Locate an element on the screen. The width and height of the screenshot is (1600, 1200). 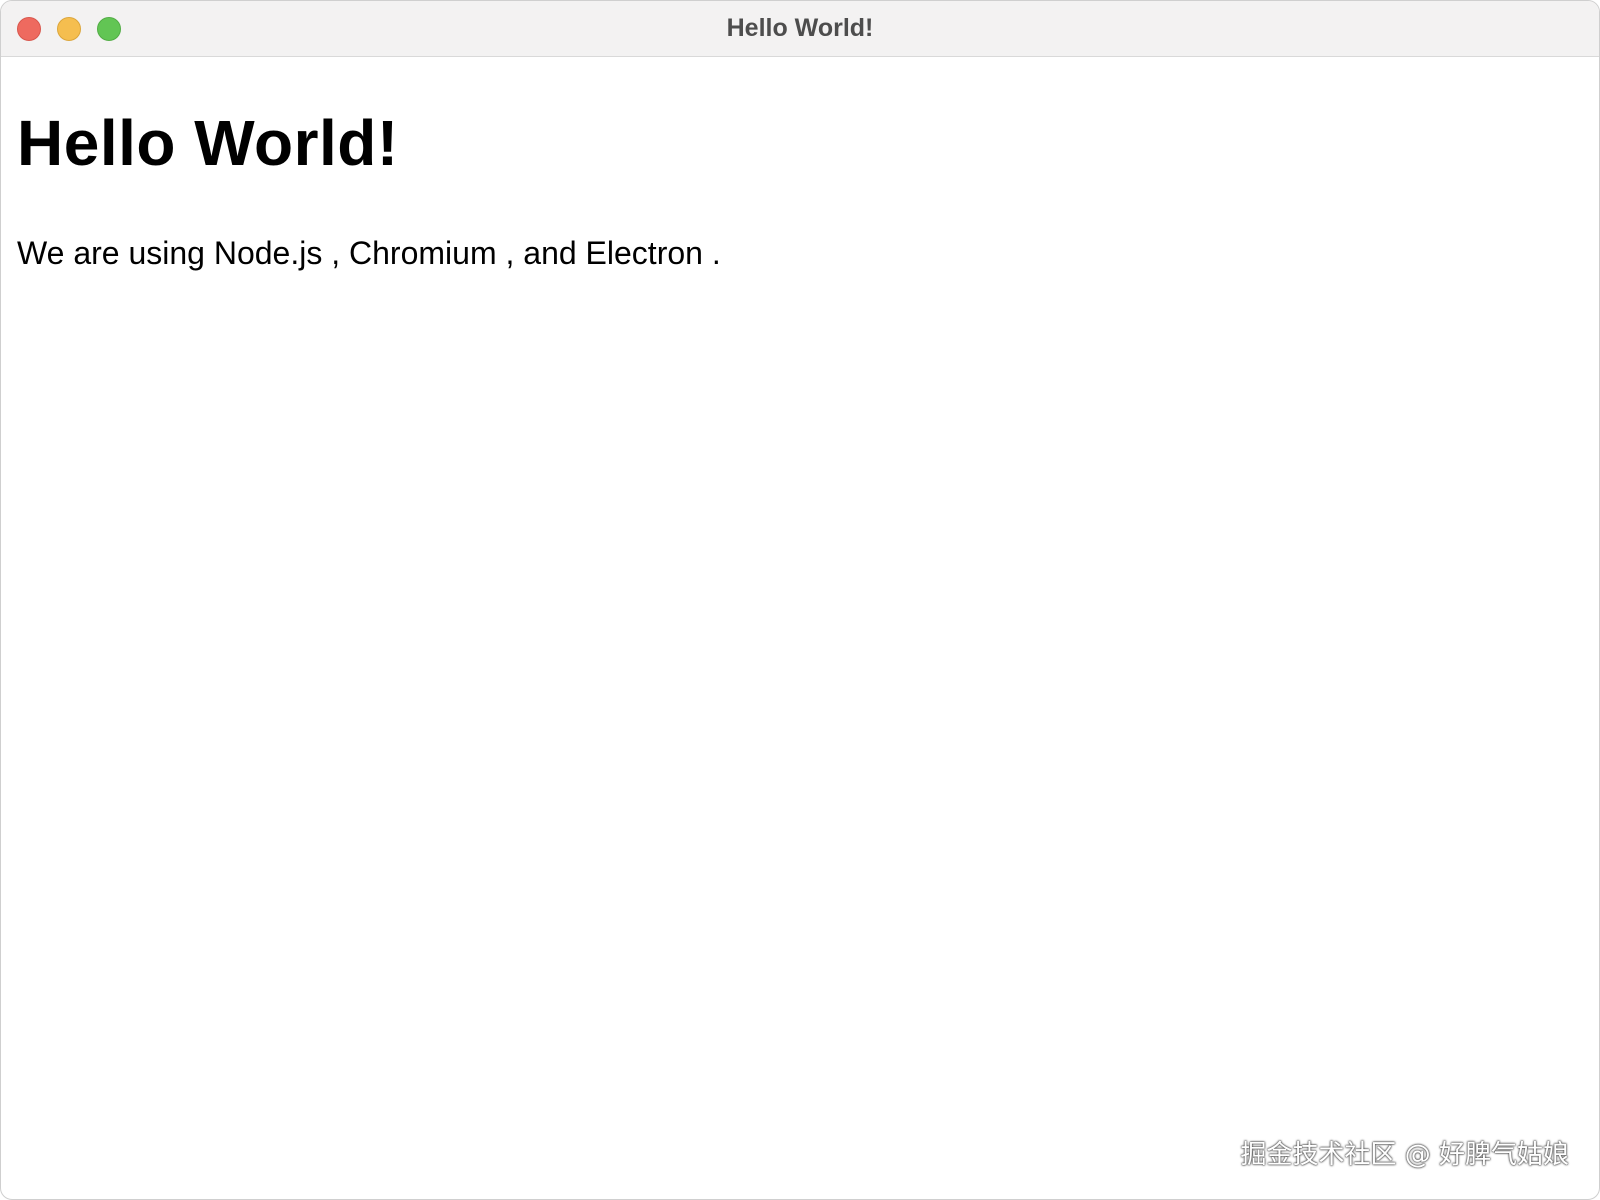
paragraph-separator-2: , and is located at coordinates (541, 253).